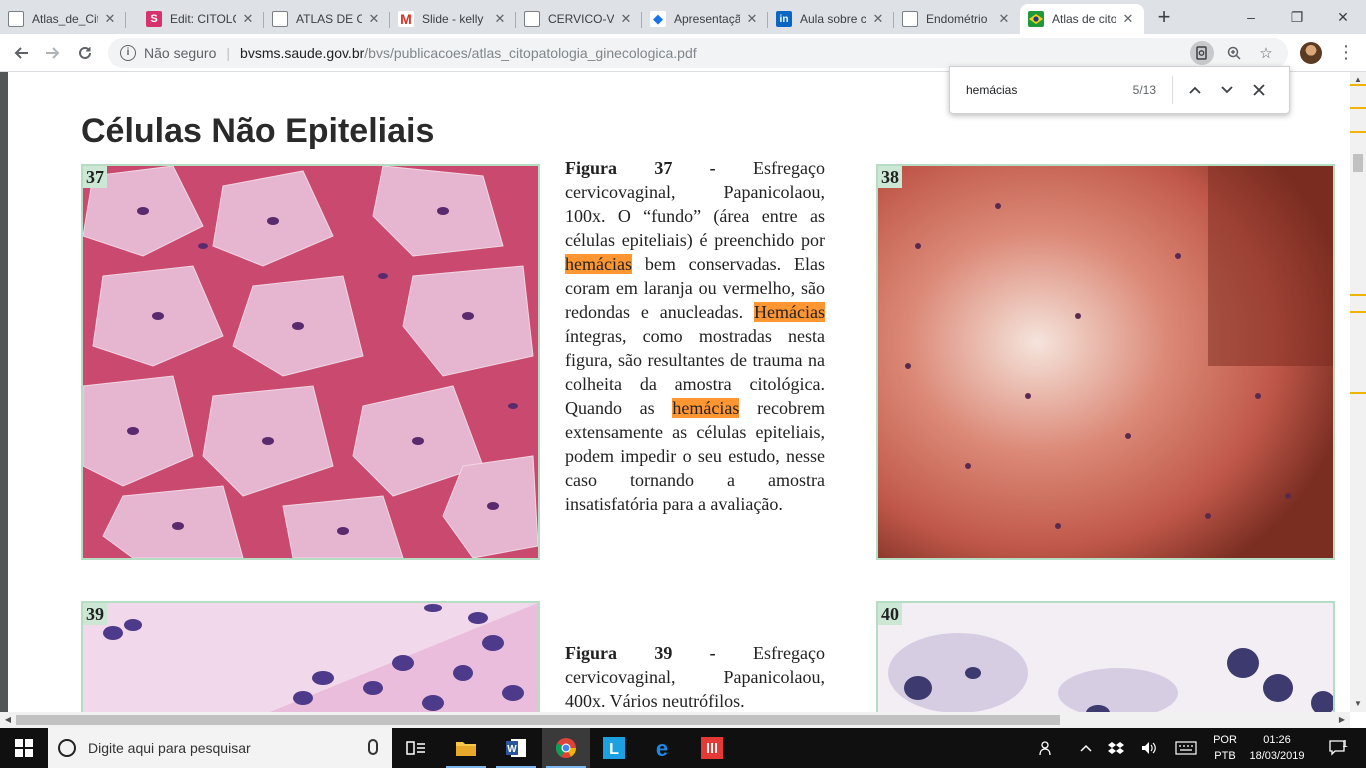 Image resolution: width=1366 pixels, height=768 pixels. What do you see at coordinates (1342, 720) in the screenshot?
I see `scroll-right-icon: ▶` at bounding box center [1342, 720].